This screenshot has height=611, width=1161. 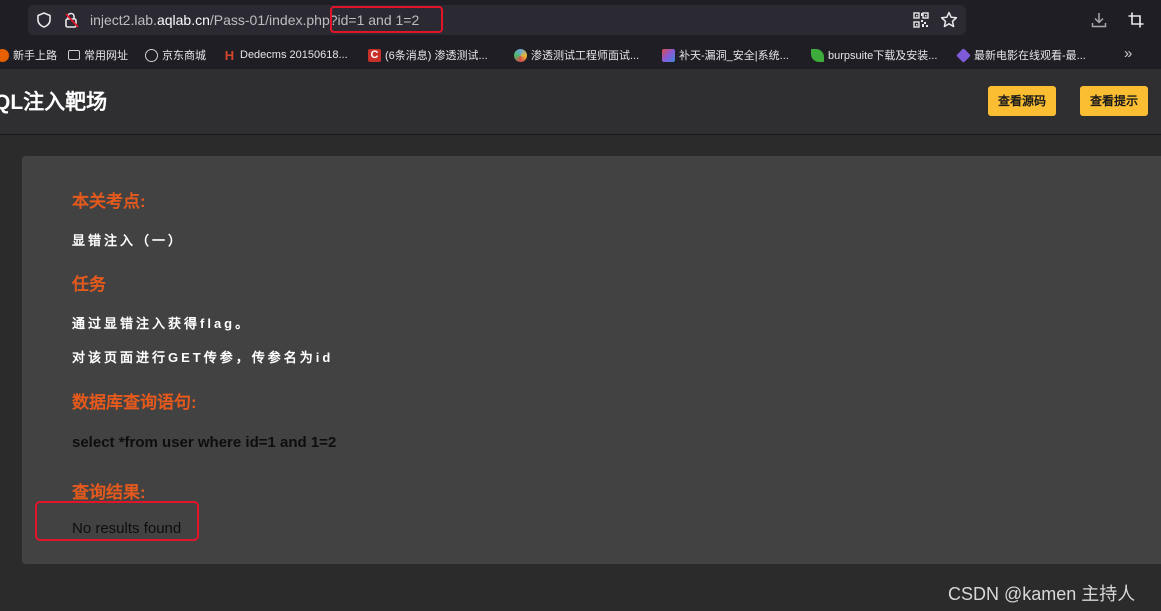 I want to click on topic-text: 显错注入（一）, so click(x=128, y=240).